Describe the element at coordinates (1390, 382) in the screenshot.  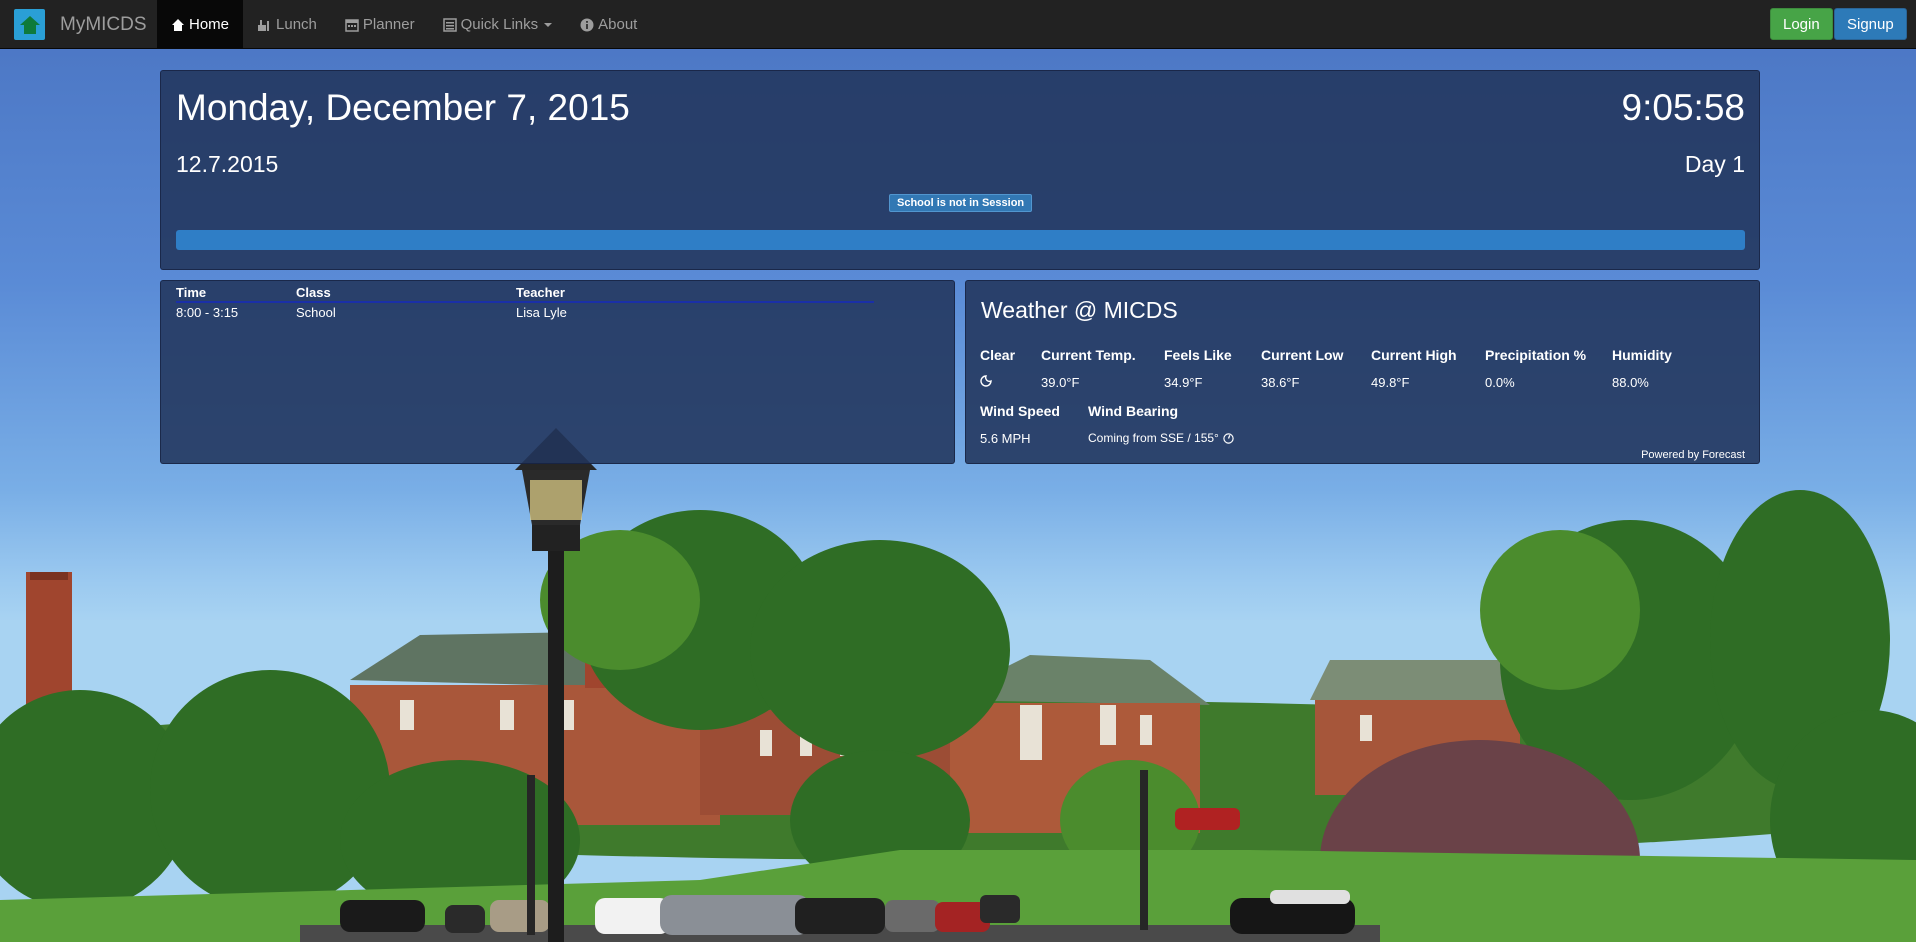
I see `value-current-high: 49.8°F` at that location.